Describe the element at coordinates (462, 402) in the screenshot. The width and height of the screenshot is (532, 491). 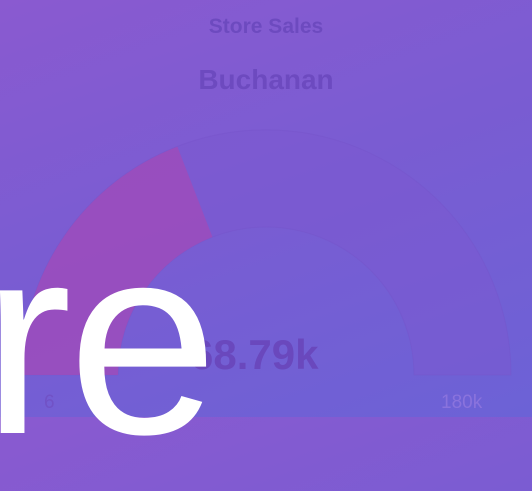
I see `gauge-max-label: 180k` at that location.